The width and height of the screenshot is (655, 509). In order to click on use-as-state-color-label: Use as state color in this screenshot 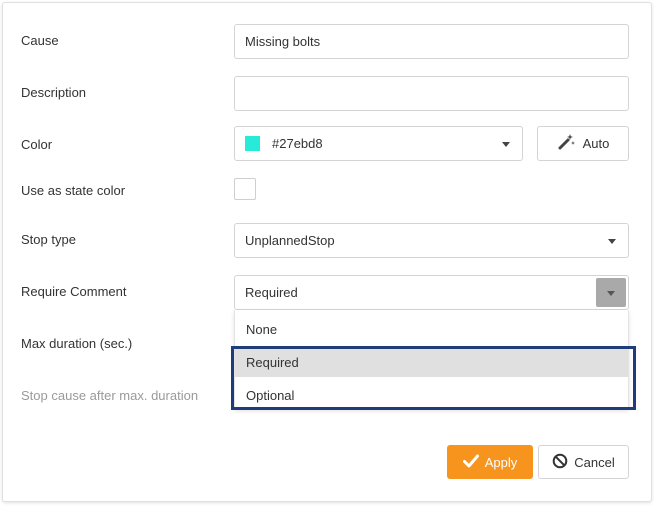, I will do `click(73, 190)`.